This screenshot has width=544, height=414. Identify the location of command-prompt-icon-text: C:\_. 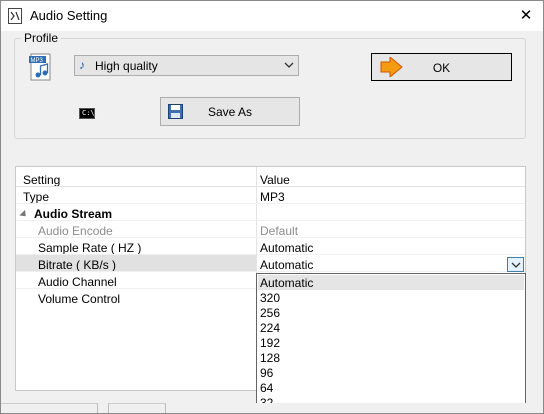
(90, 113).